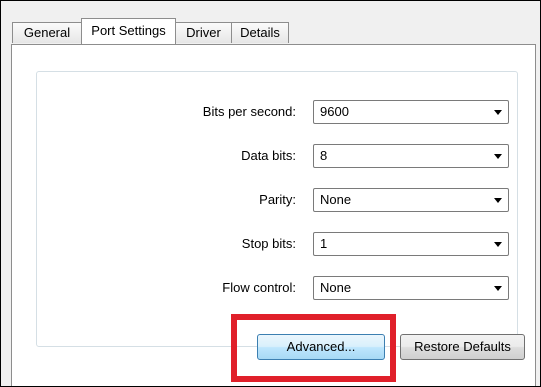  What do you see at coordinates (324, 243) in the screenshot?
I see `stop-bits-value: 1` at bounding box center [324, 243].